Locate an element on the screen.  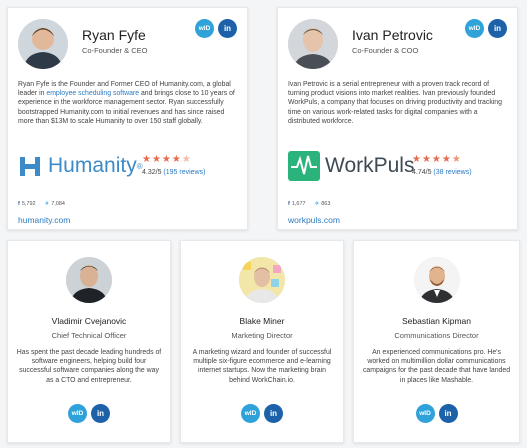
employee-scheduling-link: employee scheduling software is located at coordinates (92, 93).